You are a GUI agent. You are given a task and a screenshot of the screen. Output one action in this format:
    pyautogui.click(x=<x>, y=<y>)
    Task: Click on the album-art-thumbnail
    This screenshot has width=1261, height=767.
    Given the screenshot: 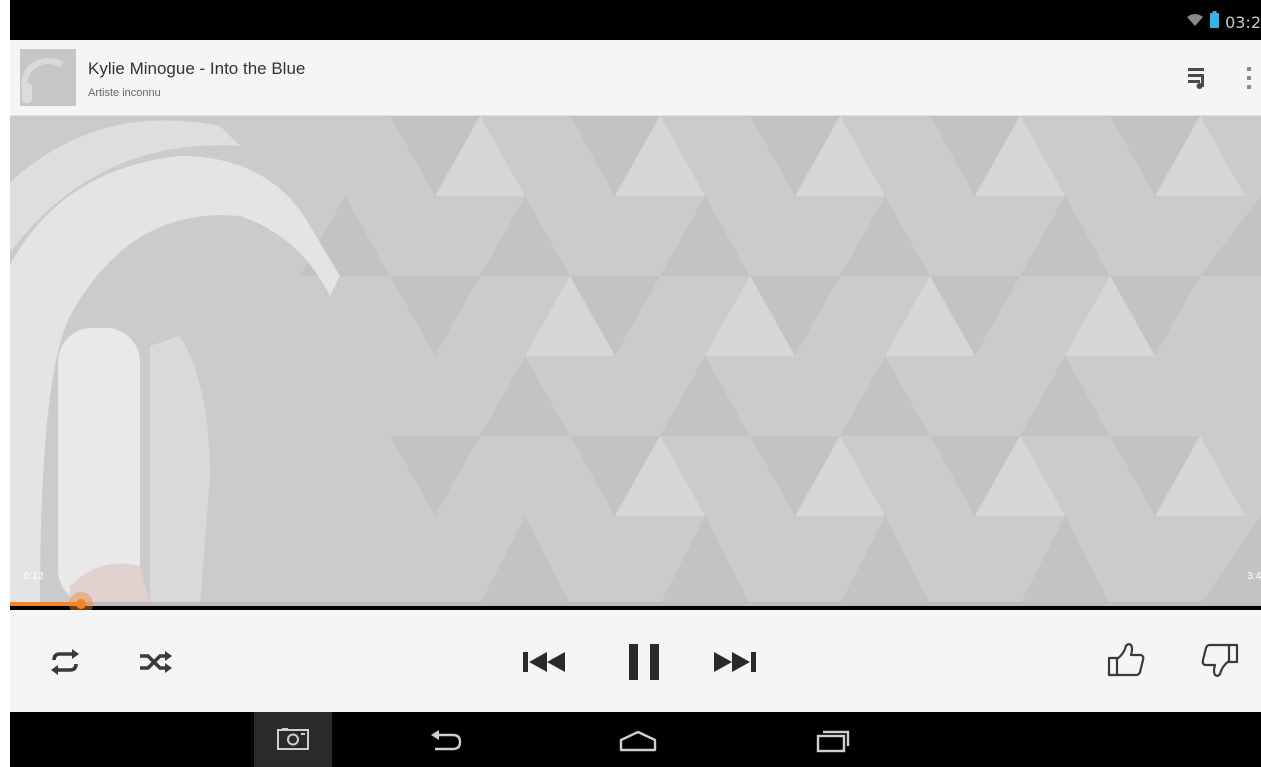 What is the action you would take?
    pyautogui.click(x=48, y=77)
    